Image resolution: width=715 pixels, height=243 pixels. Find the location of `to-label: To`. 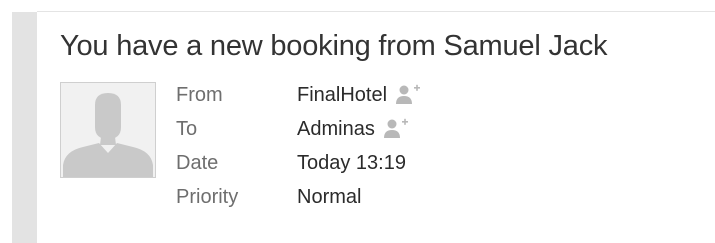

to-label: To is located at coordinates (187, 128).